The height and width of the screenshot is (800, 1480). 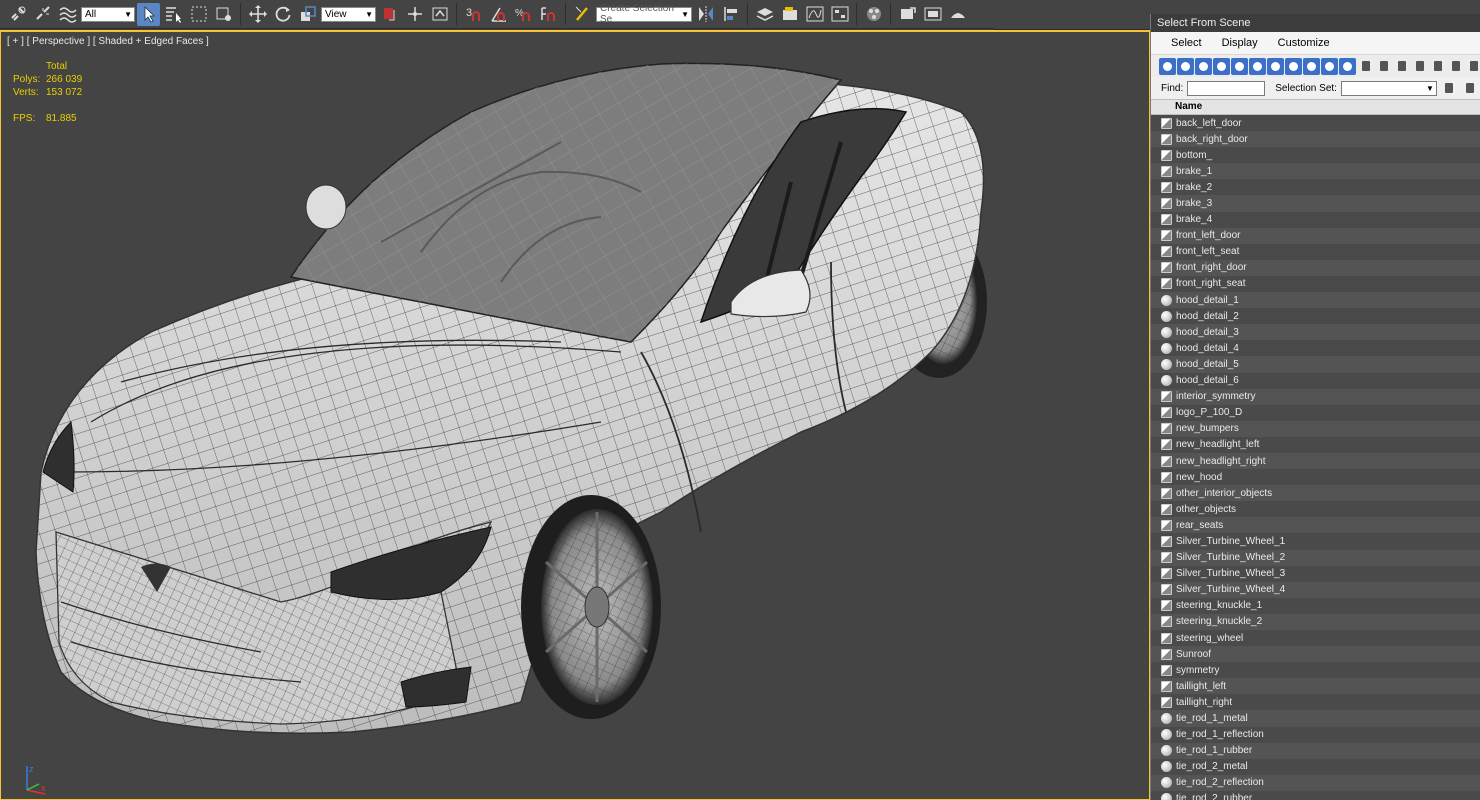 What do you see at coordinates (198, 14) in the screenshot?
I see `rectangular-region-icon` at bounding box center [198, 14].